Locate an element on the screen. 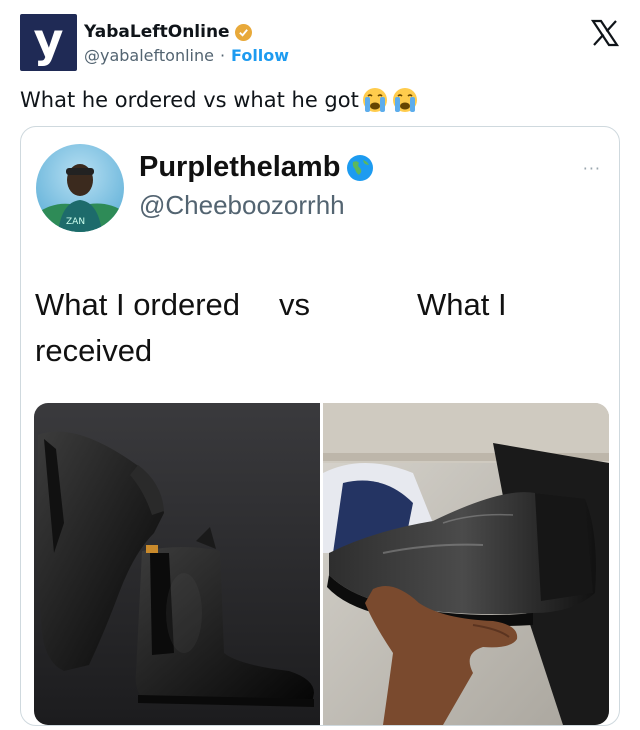  verified-badge-icon is located at coordinates (243, 32).